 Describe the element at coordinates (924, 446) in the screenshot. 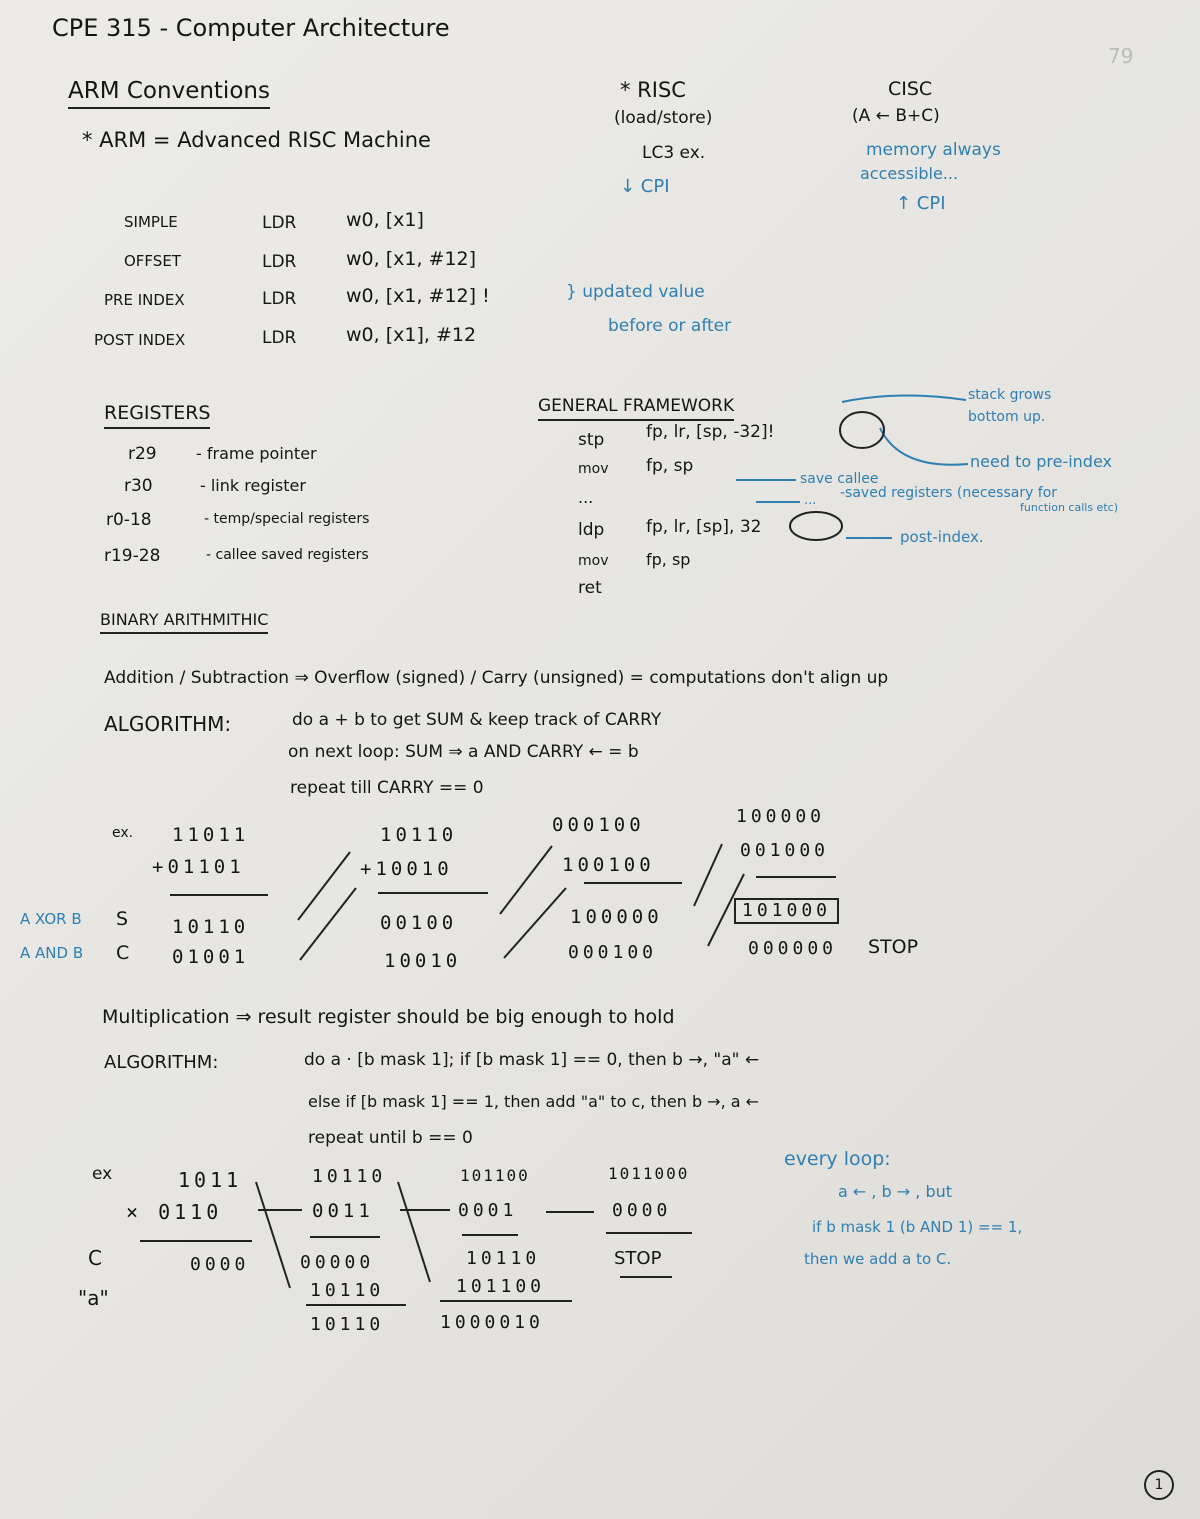

I see `pre-index-arrow` at that location.